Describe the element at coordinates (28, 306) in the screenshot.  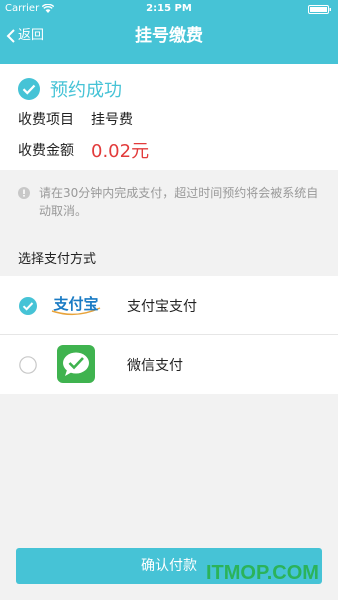
I see `radio-checked-icon` at that location.